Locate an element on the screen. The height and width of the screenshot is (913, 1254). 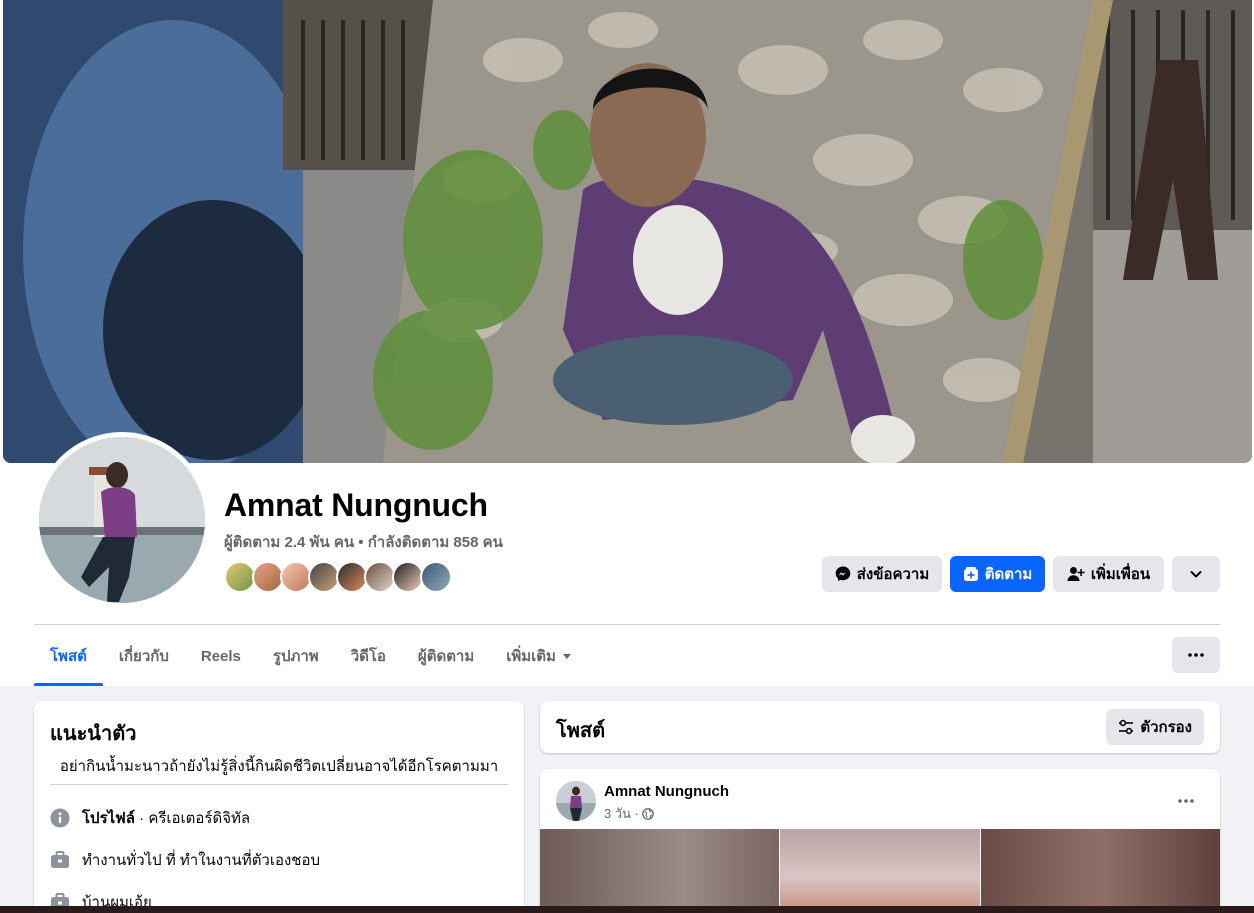
tab-label: Reels is located at coordinates (220, 656).